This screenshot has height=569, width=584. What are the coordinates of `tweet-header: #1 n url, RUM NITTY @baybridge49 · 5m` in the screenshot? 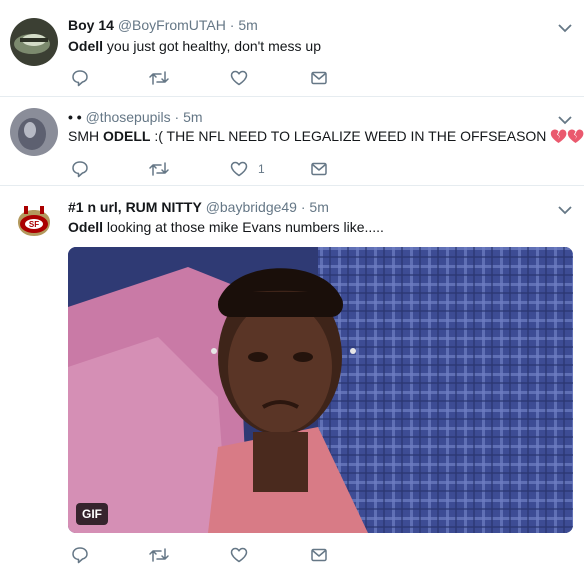 It's located at (198, 207).